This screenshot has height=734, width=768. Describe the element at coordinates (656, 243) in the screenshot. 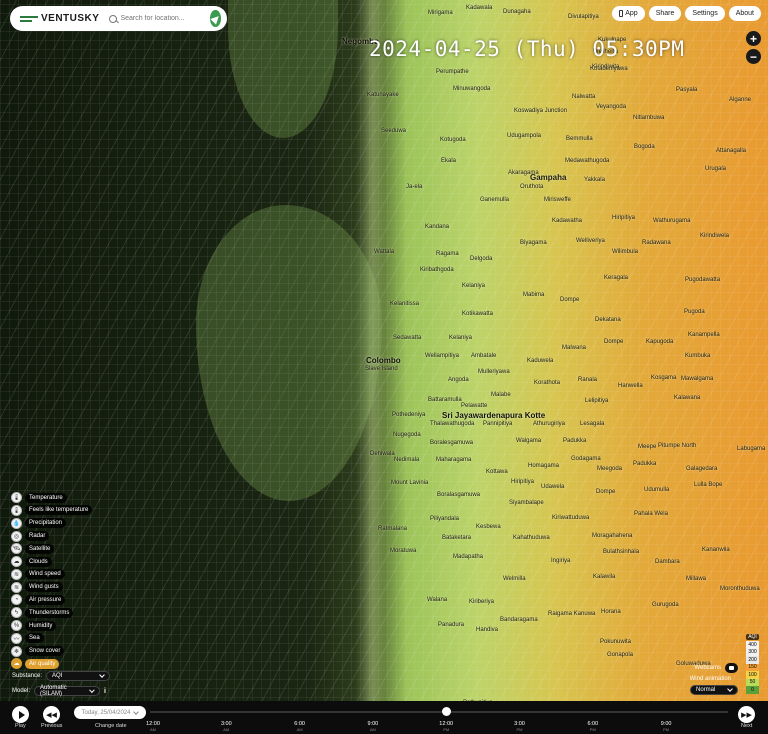

I see `place-label: Radawana` at that location.